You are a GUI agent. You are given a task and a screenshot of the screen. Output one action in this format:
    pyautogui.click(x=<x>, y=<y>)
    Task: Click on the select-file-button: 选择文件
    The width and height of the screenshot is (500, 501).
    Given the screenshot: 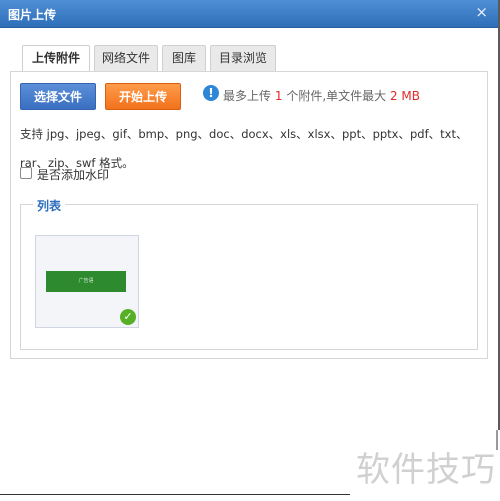 What is the action you would take?
    pyautogui.click(x=58, y=96)
    